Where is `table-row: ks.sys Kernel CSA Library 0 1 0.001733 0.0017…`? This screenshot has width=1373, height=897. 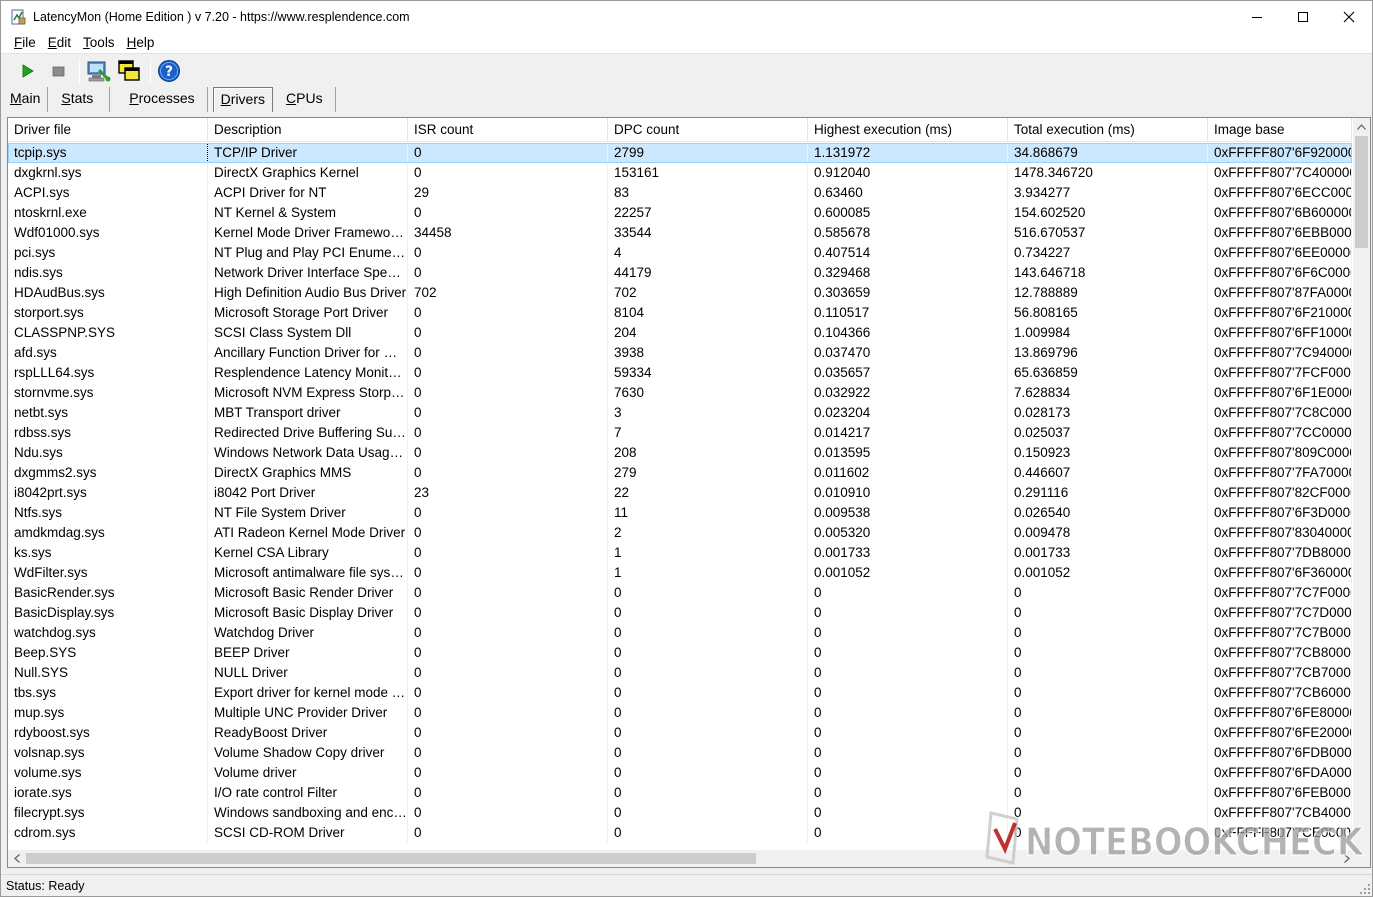 table-row: ks.sys Kernel CSA Library 0 1 0.001733 0.0017… is located at coordinates (680, 553).